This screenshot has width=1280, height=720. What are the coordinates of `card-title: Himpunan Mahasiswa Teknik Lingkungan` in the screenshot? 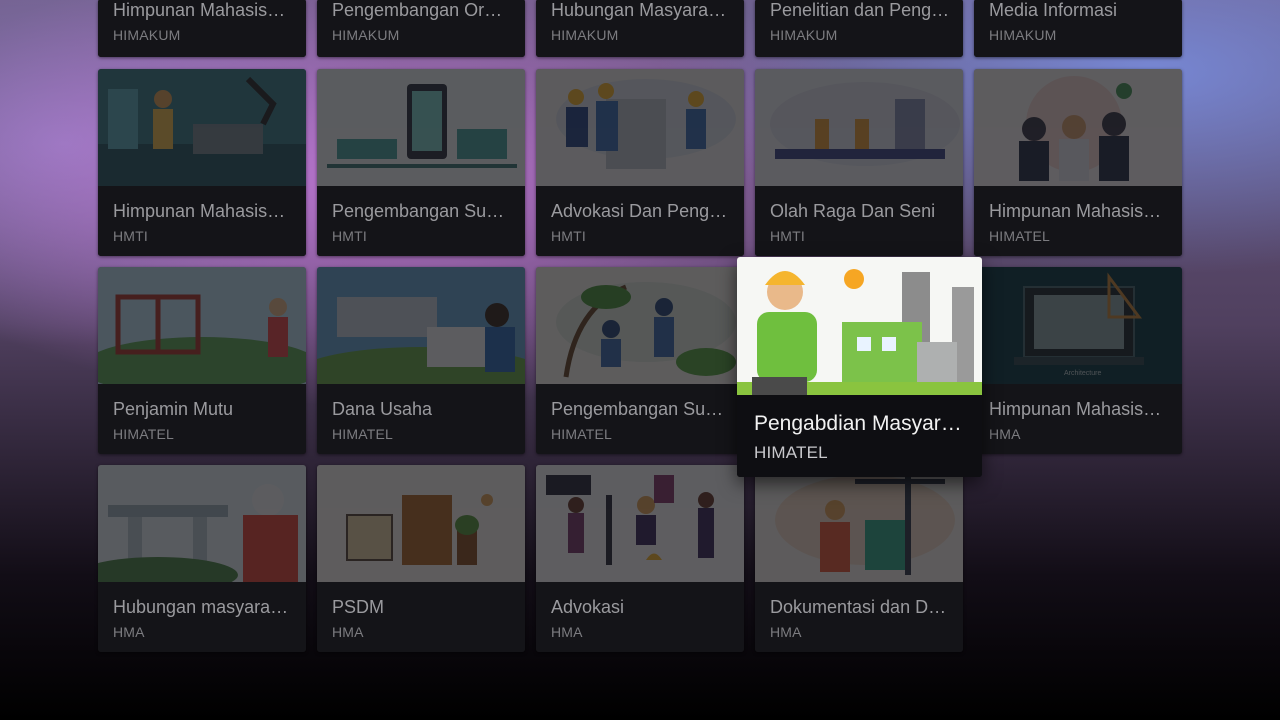 It's located at (1079, 211).